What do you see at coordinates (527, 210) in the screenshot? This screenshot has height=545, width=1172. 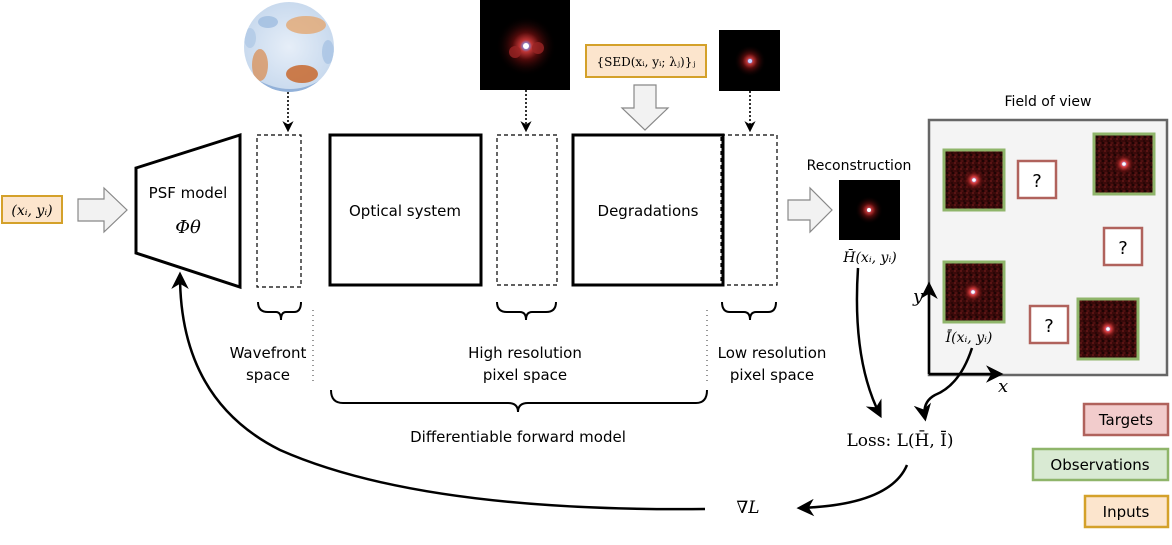 I see `high-res-space-slot` at bounding box center [527, 210].